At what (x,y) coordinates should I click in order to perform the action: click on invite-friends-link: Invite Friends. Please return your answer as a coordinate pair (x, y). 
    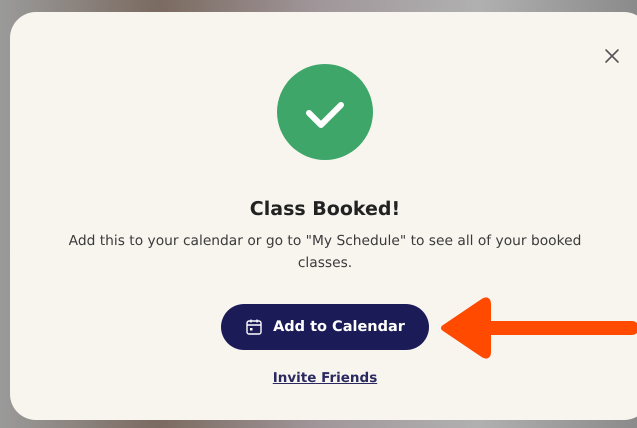
    Looking at the image, I should click on (325, 378).